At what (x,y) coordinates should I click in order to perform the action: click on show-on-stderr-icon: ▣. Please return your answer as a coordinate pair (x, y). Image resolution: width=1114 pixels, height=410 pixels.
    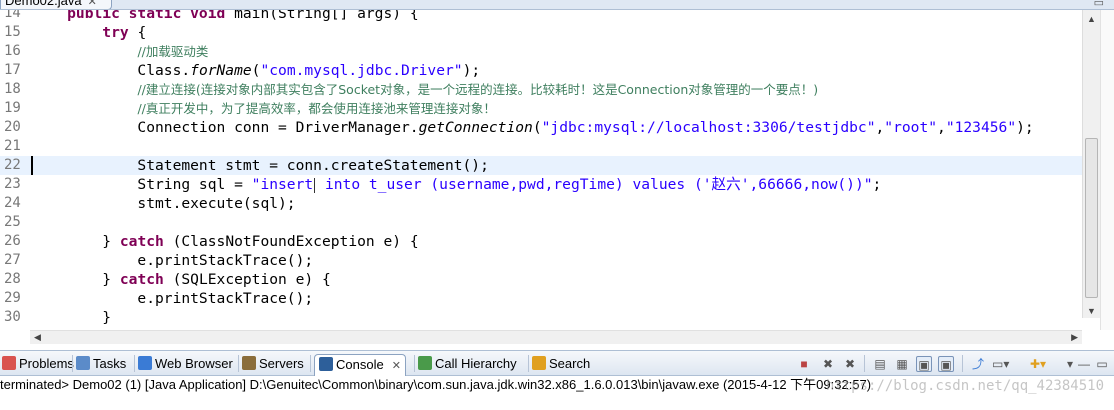
    Looking at the image, I should click on (946, 364).